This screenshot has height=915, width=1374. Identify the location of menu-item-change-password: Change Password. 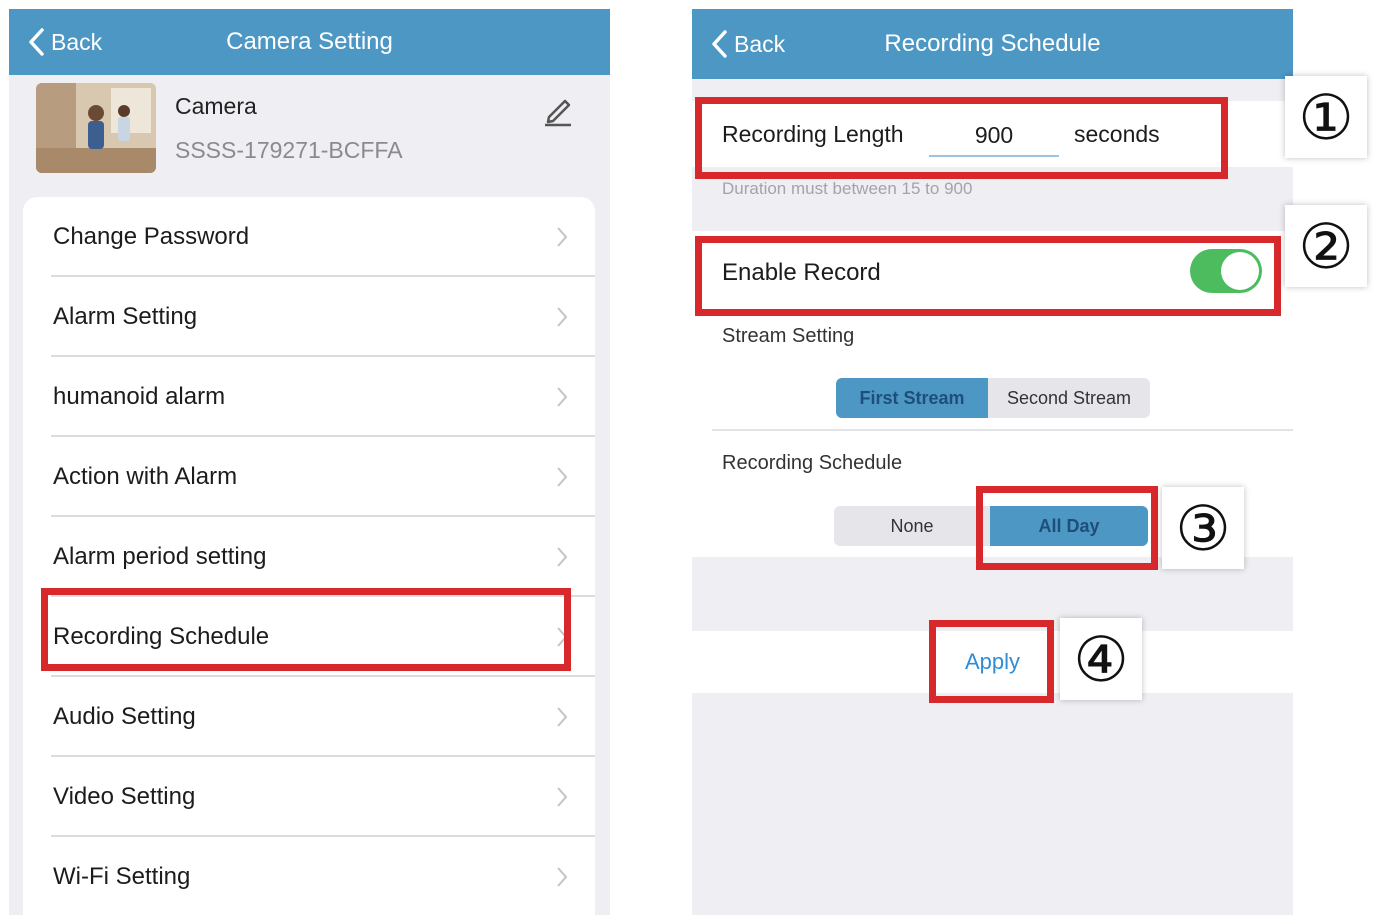
(309, 237).